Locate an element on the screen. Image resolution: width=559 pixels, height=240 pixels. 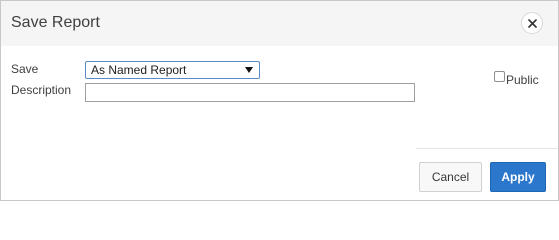
apply-button: Apply is located at coordinates (518, 177).